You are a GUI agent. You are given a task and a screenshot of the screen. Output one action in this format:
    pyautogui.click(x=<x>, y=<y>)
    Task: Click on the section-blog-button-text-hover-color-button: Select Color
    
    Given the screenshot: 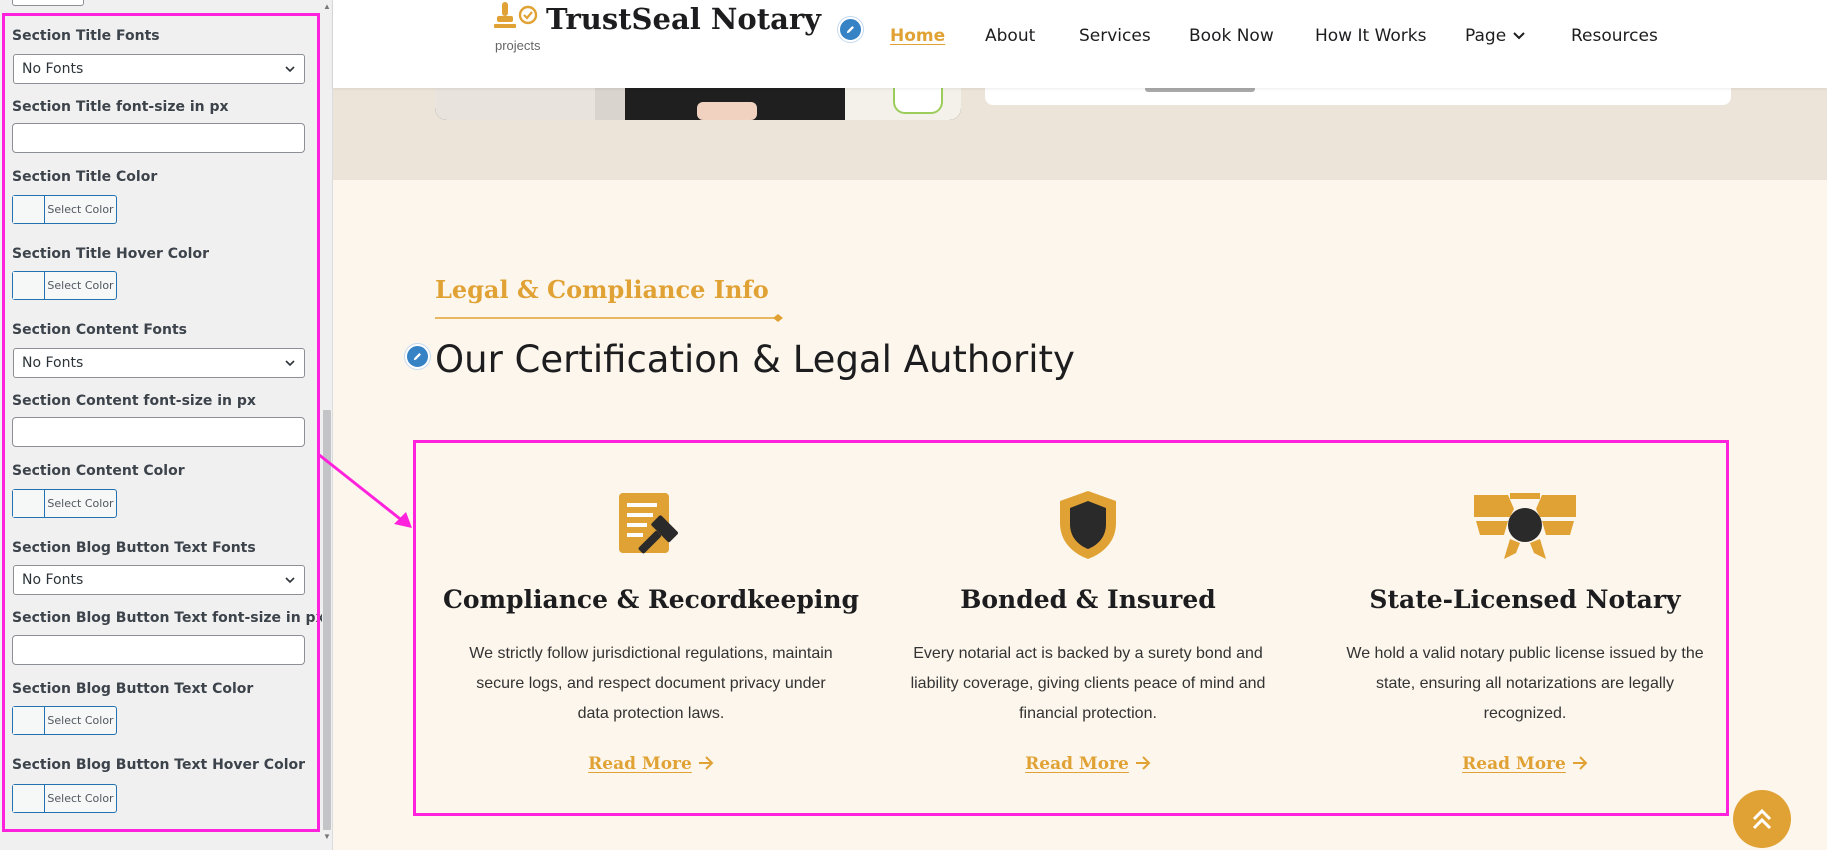 What is the action you would take?
    pyautogui.click(x=64, y=798)
    